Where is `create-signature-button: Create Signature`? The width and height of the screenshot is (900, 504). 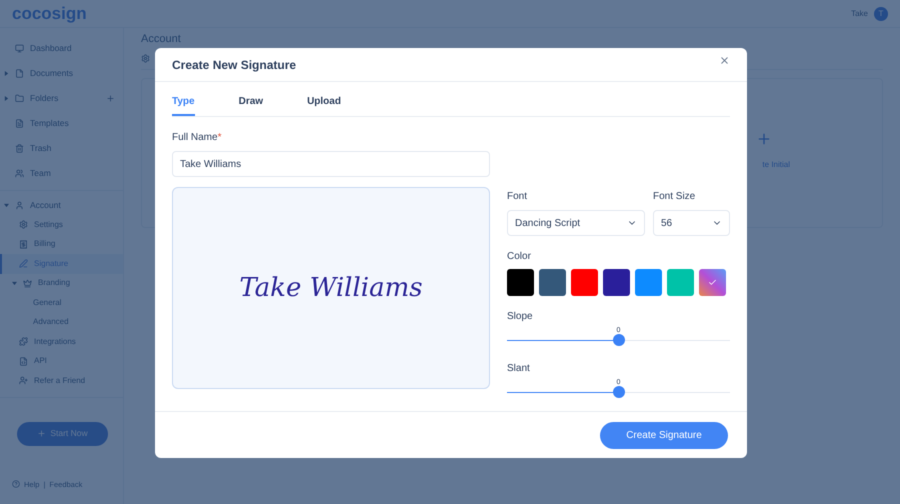
create-signature-button: Create Signature is located at coordinates (664, 435).